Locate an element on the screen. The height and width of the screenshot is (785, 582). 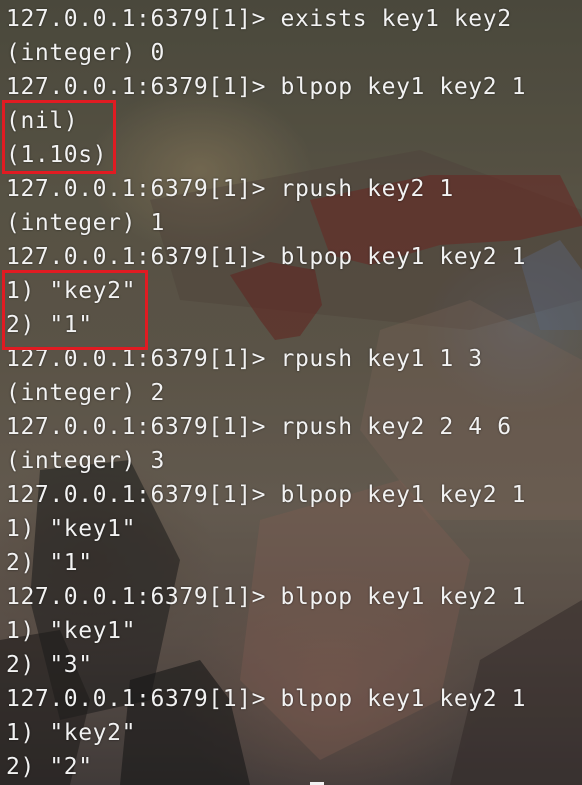
terminal-line: (integer) 2 is located at coordinates (85, 393).